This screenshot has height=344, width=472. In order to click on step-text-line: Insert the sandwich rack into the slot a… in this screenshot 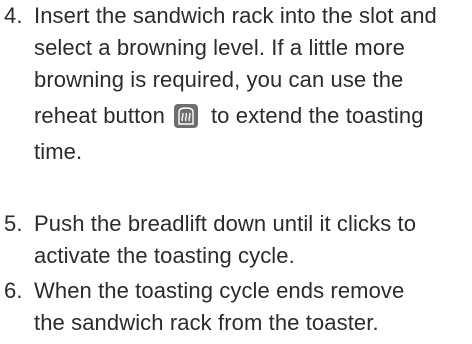, I will do `click(235, 15)`.